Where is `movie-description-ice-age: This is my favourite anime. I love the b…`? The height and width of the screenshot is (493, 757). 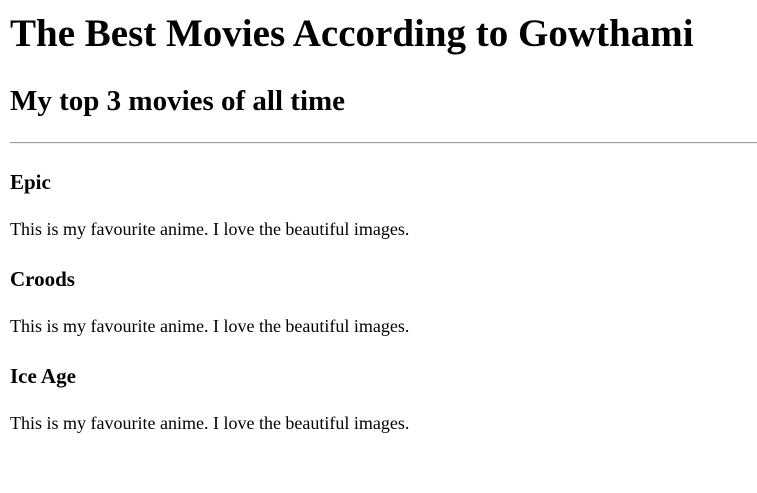 movie-description-ice-age: This is my favourite anime. I love the b… is located at coordinates (210, 423).